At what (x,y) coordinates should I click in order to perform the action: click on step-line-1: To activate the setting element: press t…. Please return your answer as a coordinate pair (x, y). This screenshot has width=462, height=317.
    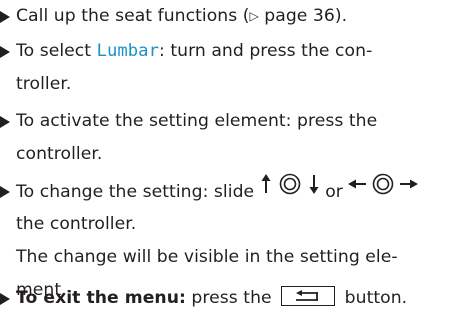
    Looking at the image, I should click on (197, 121).